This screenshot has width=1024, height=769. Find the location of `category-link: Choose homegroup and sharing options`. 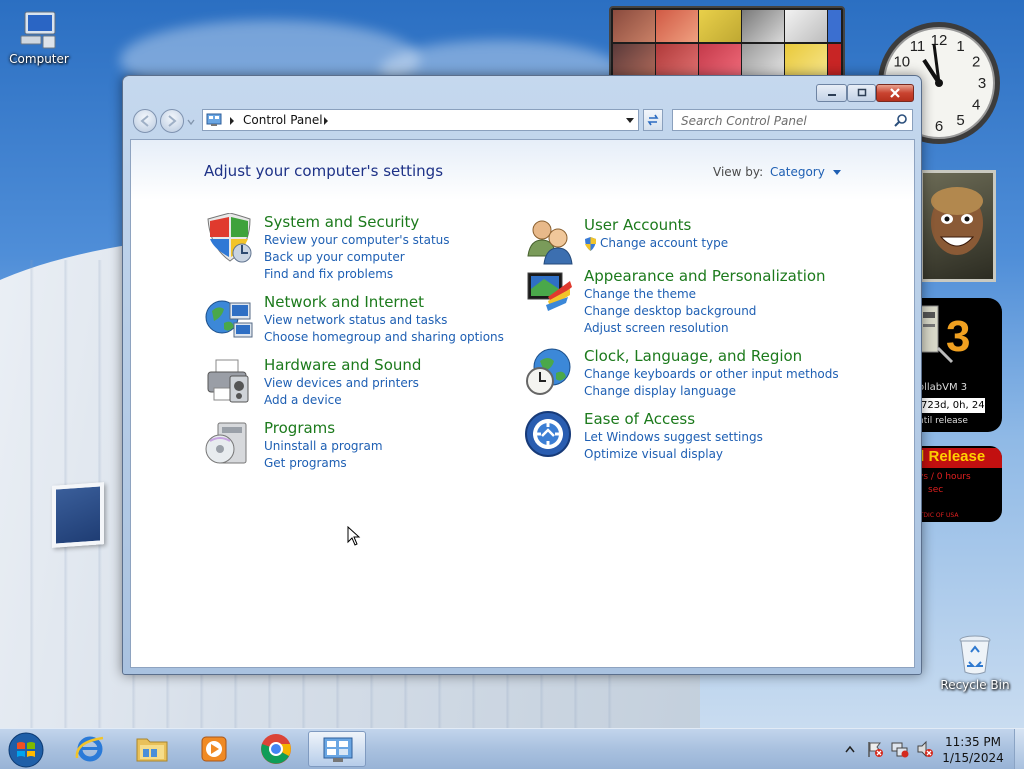

category-link: Choose homegroup and sharing options is located at coordinates (384, 337).